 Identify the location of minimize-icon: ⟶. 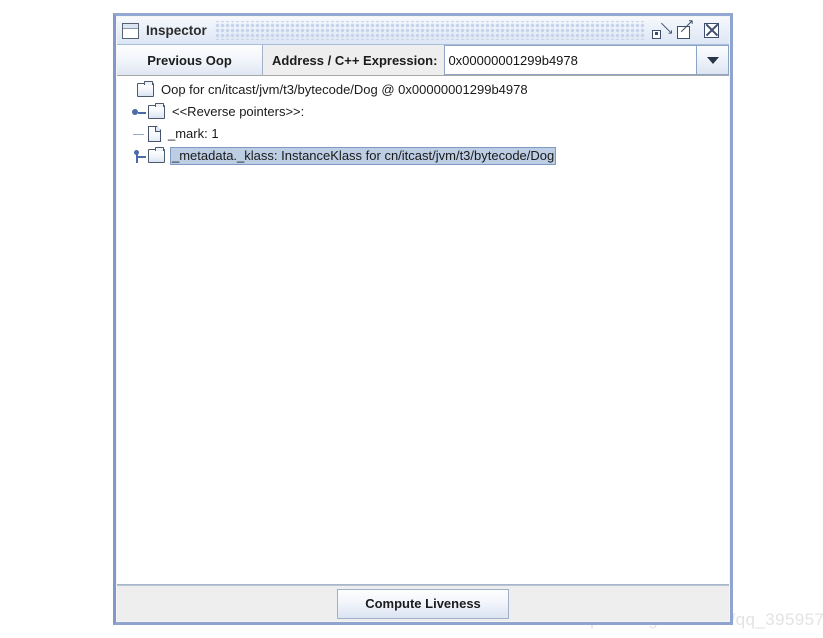
(663, 29).